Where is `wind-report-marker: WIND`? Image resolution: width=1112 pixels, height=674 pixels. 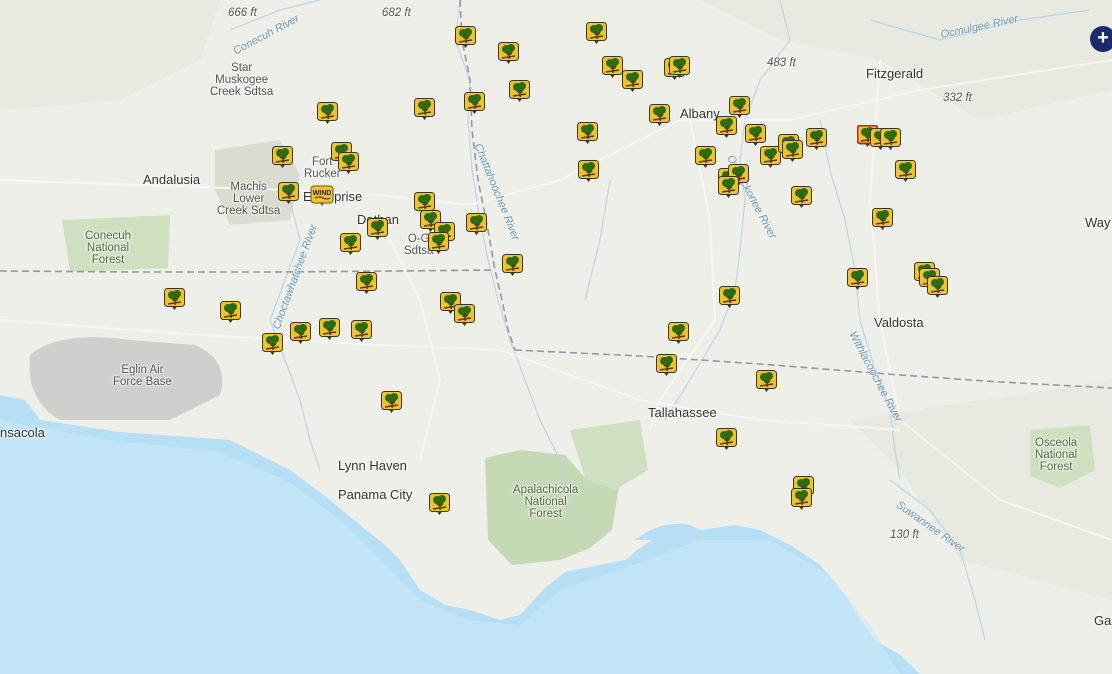 wind-report-marker: WIND is located at coordinates (322, 196).